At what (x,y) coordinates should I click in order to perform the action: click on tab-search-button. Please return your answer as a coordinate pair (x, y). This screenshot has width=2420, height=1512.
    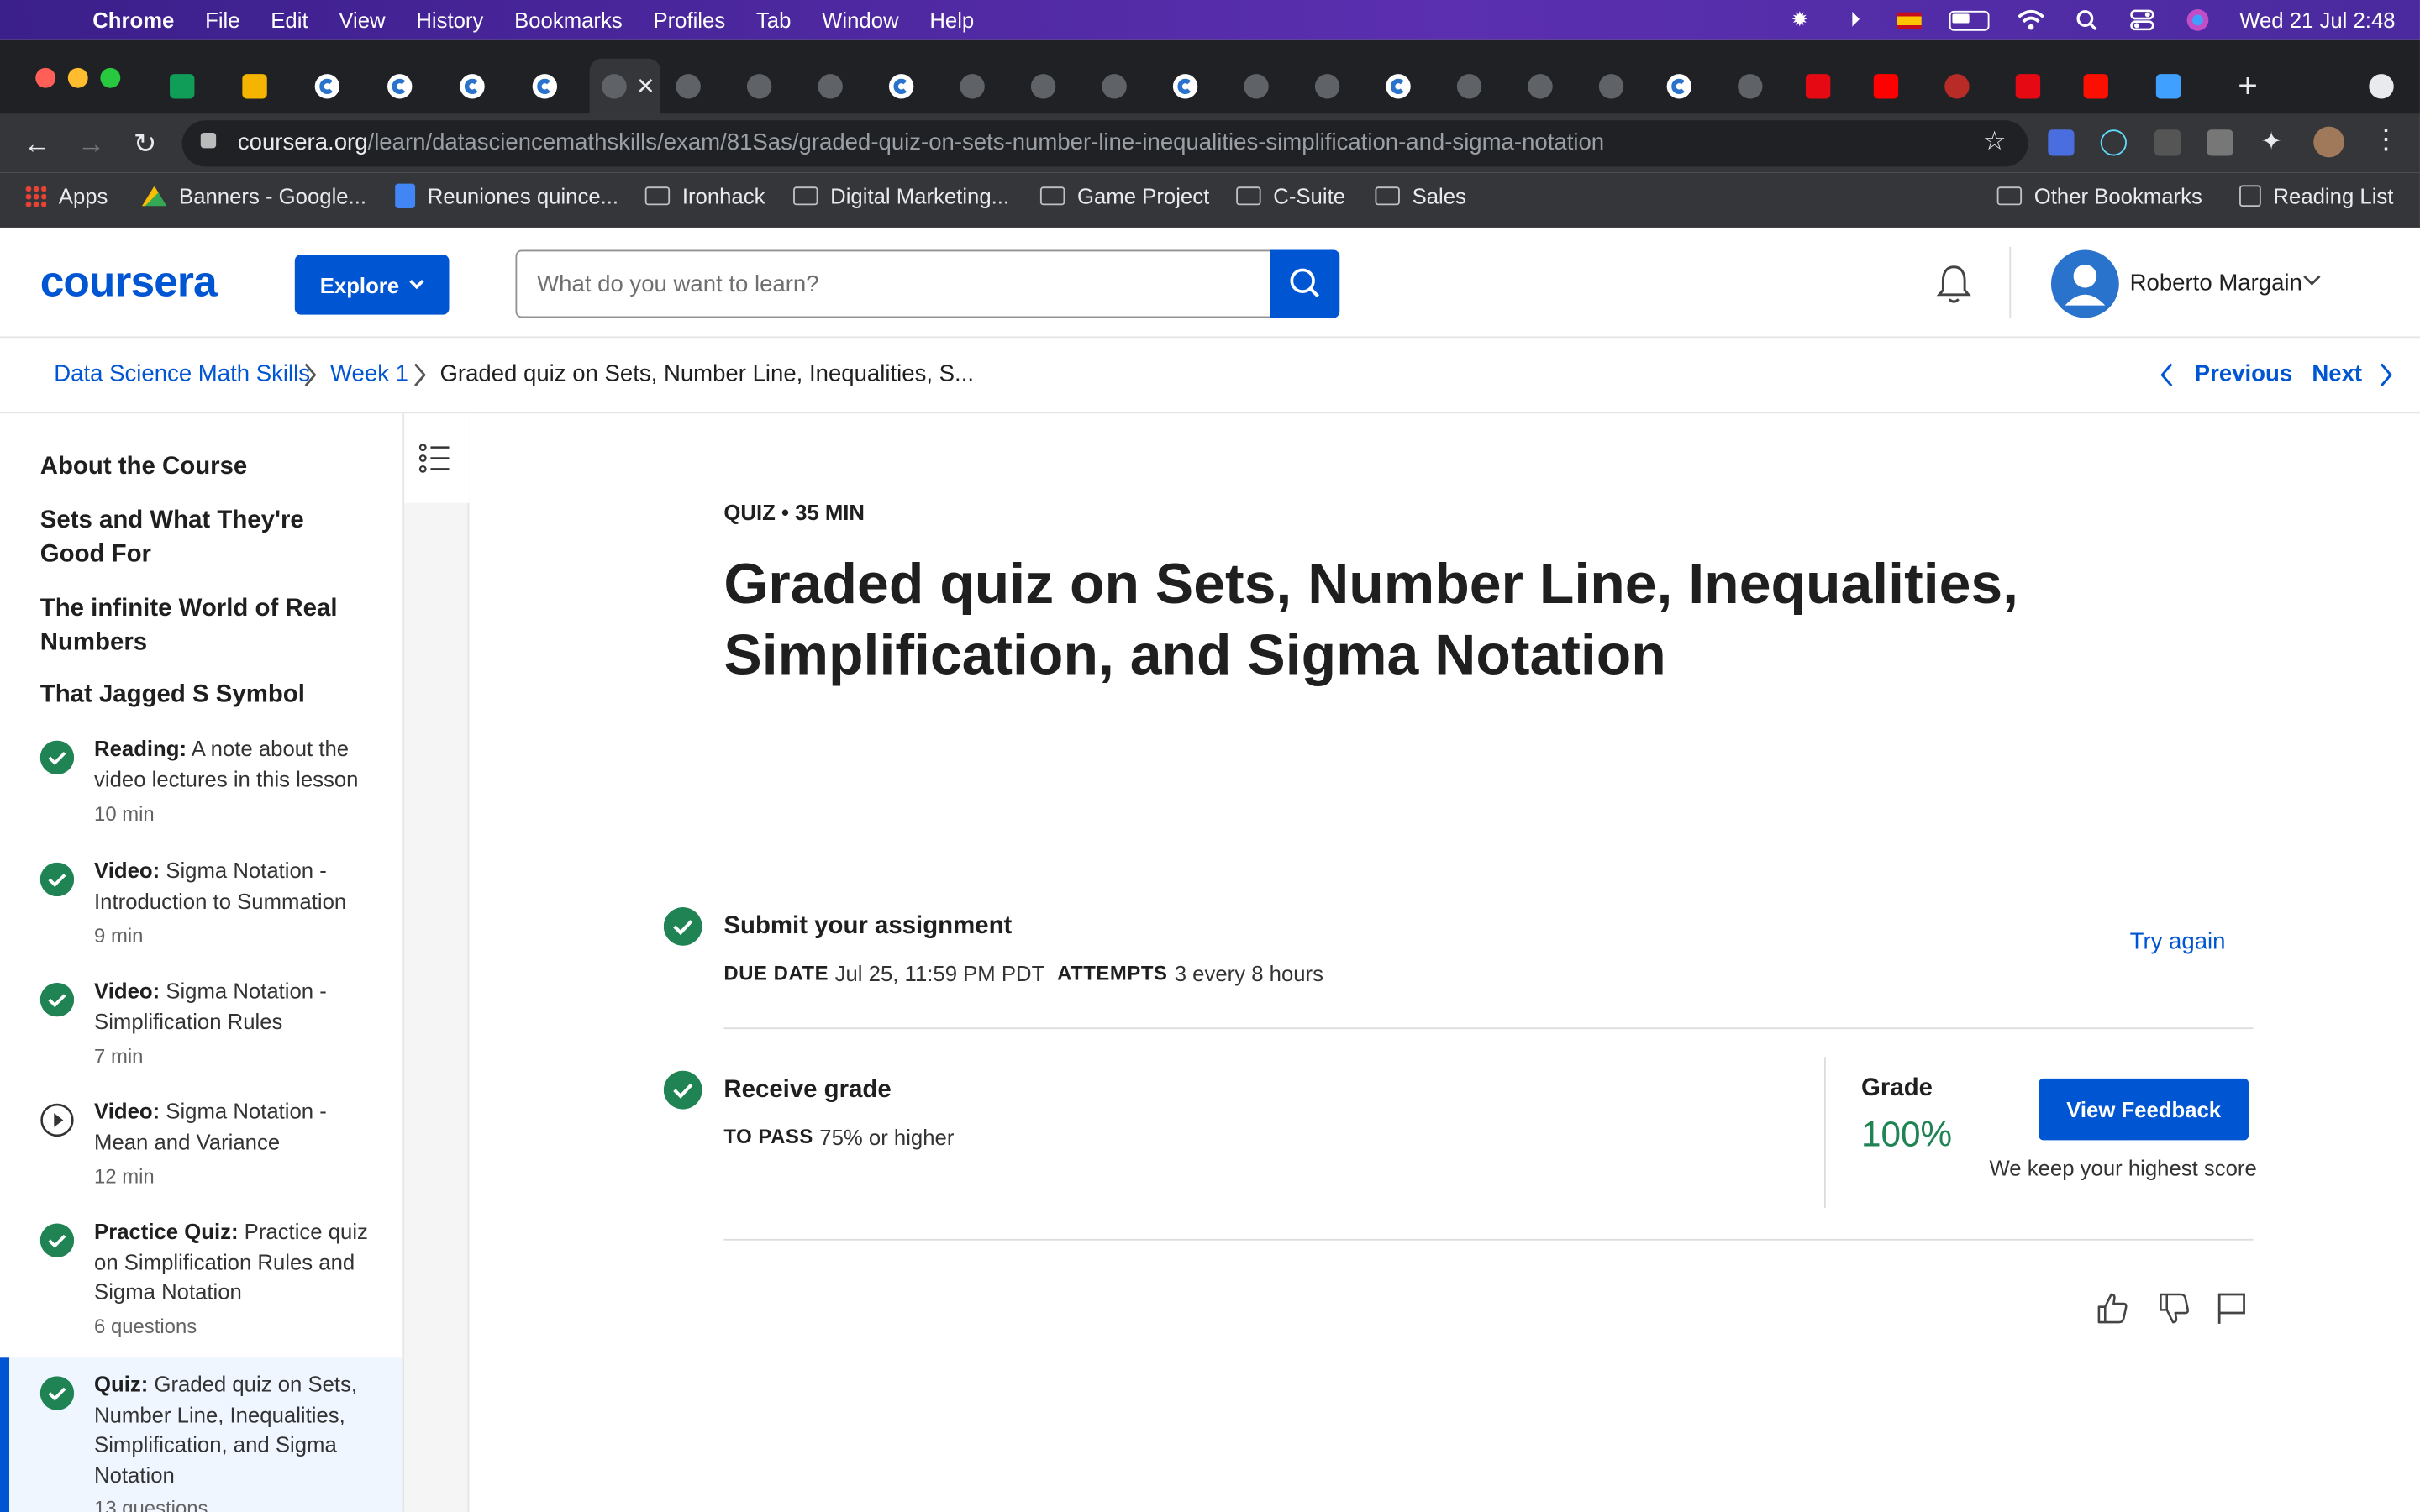
    Looking at the image, I should click on (2382, 86).